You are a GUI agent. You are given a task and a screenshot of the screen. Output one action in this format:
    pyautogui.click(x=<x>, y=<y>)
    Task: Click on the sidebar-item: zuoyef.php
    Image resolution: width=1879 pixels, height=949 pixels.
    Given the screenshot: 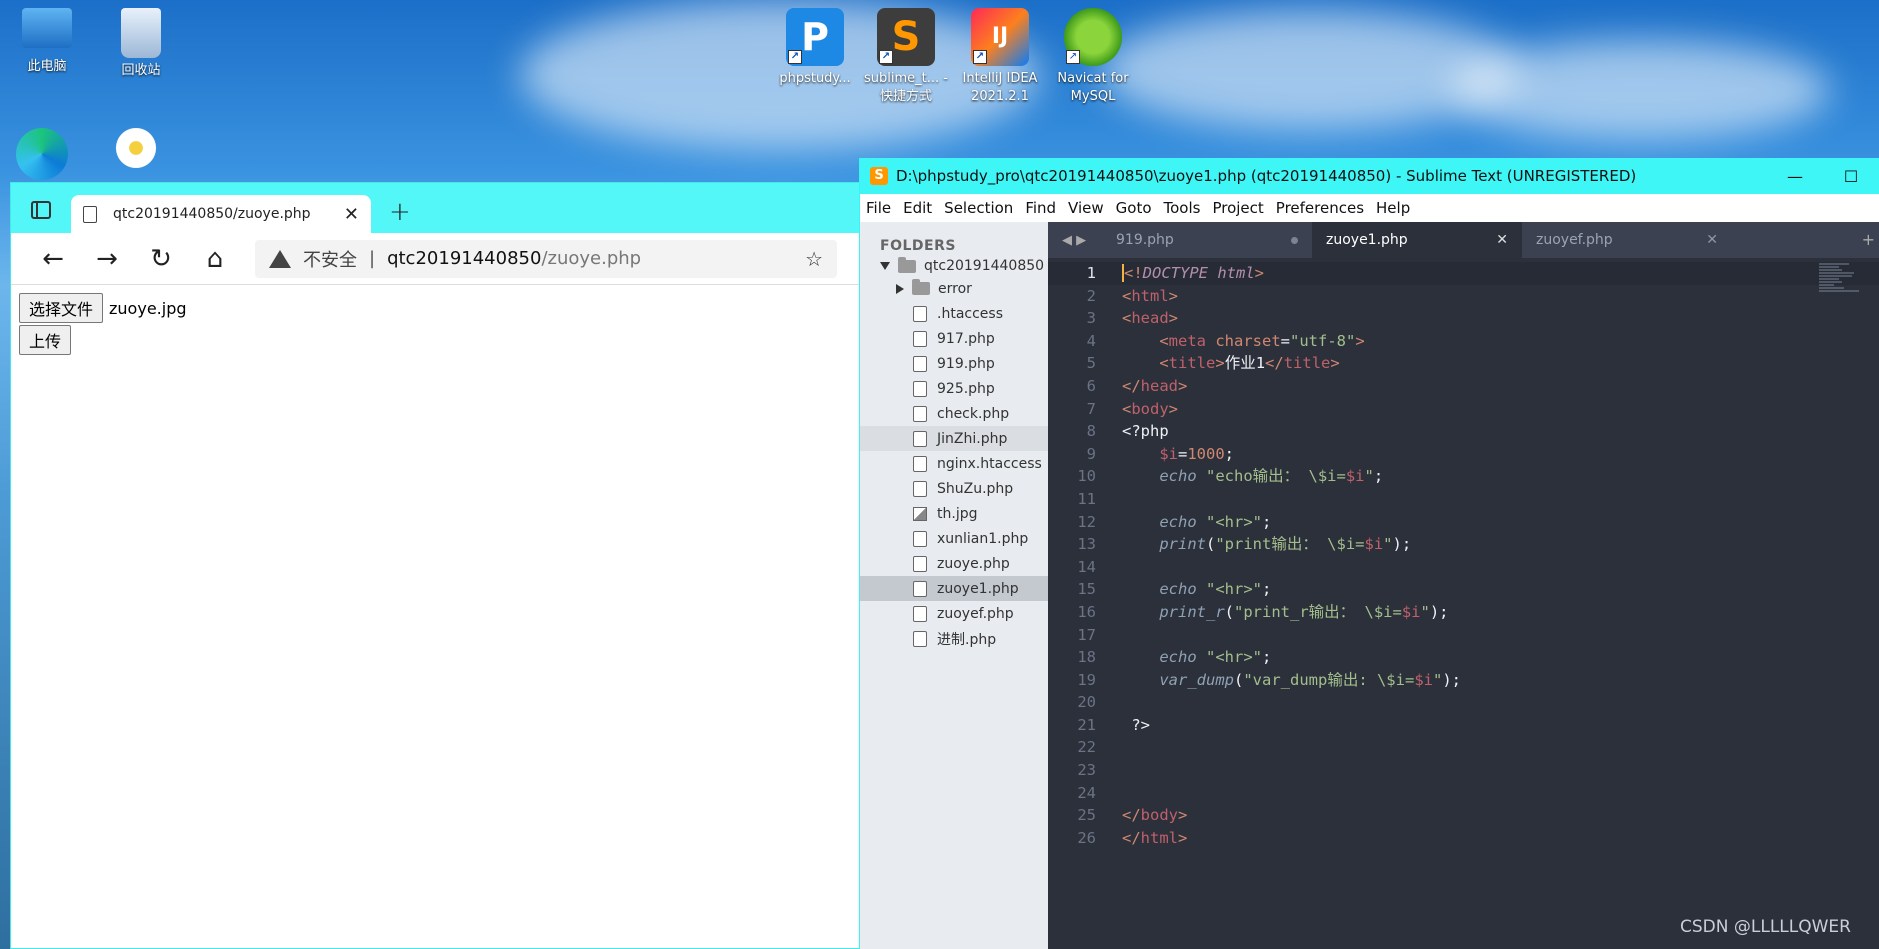 What is the action you would take?
    pyautogui.click(x=954, y=613)
    